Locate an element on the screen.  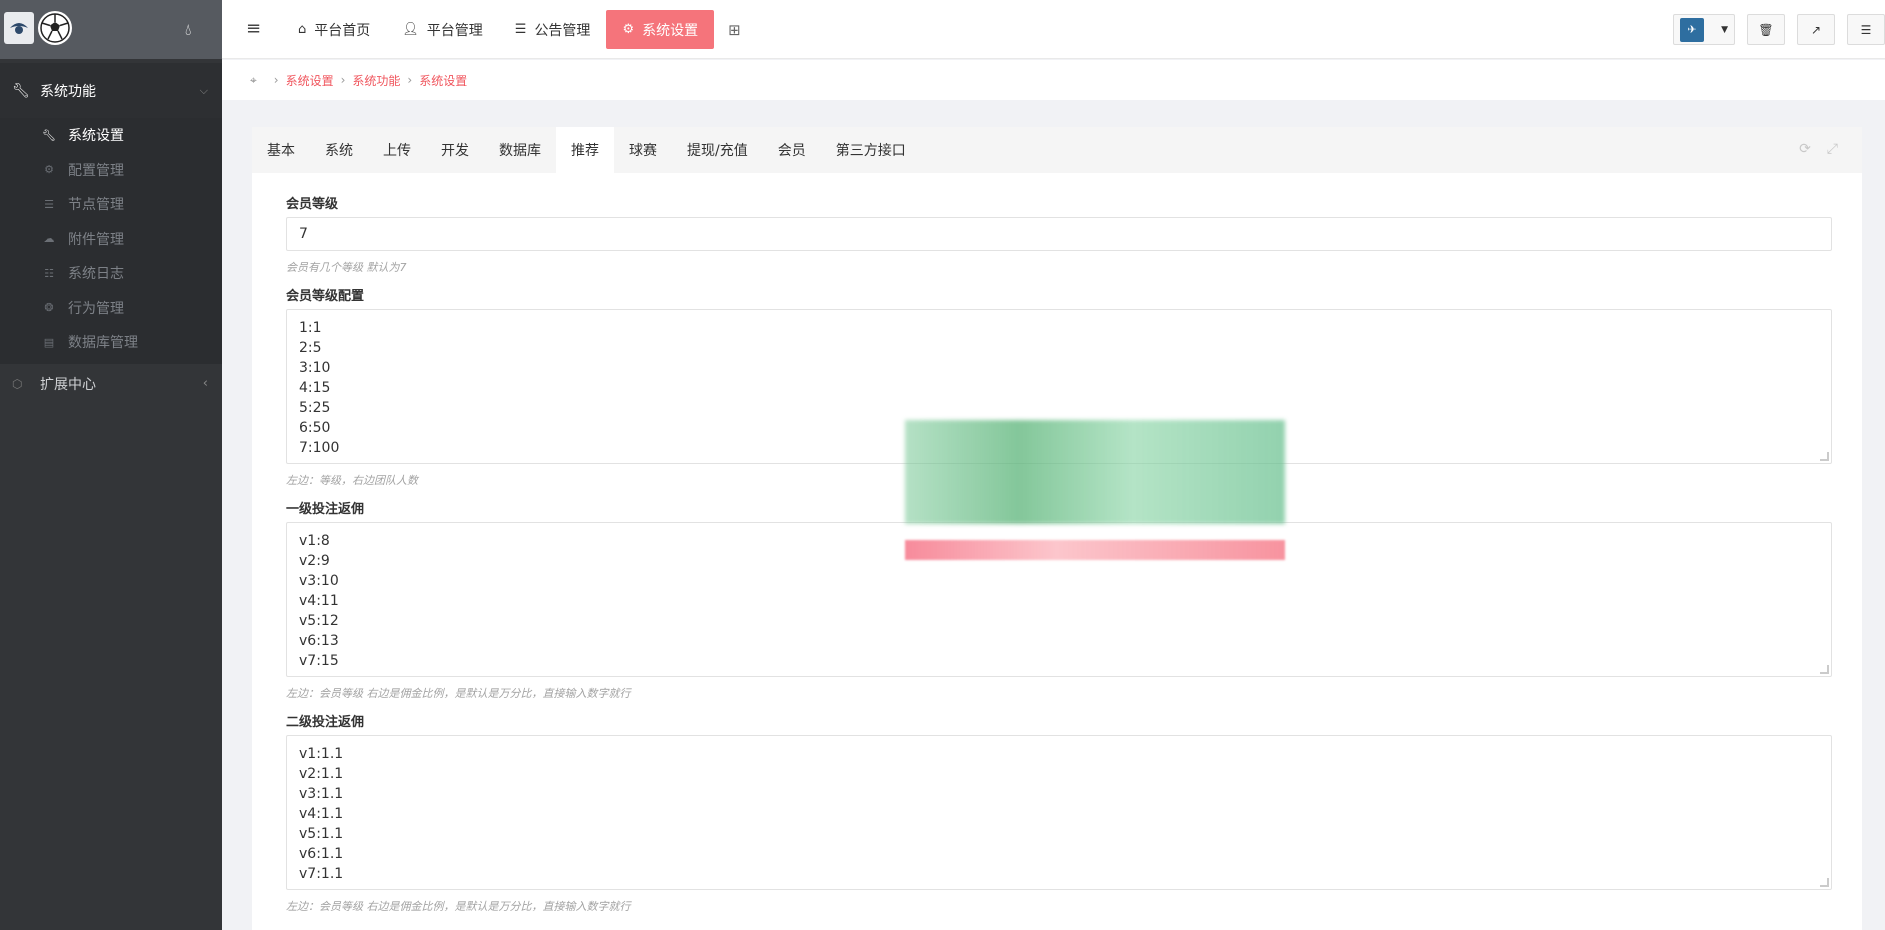
apps-grid-icon: ⊞ is located at coordinates (727, 29).